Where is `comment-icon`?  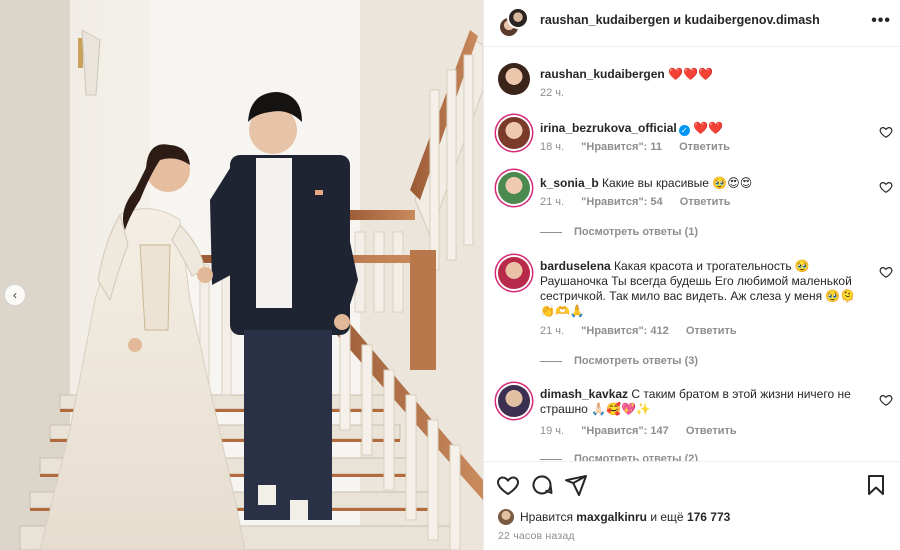
comment-icon is located at coordinates (542, 485).